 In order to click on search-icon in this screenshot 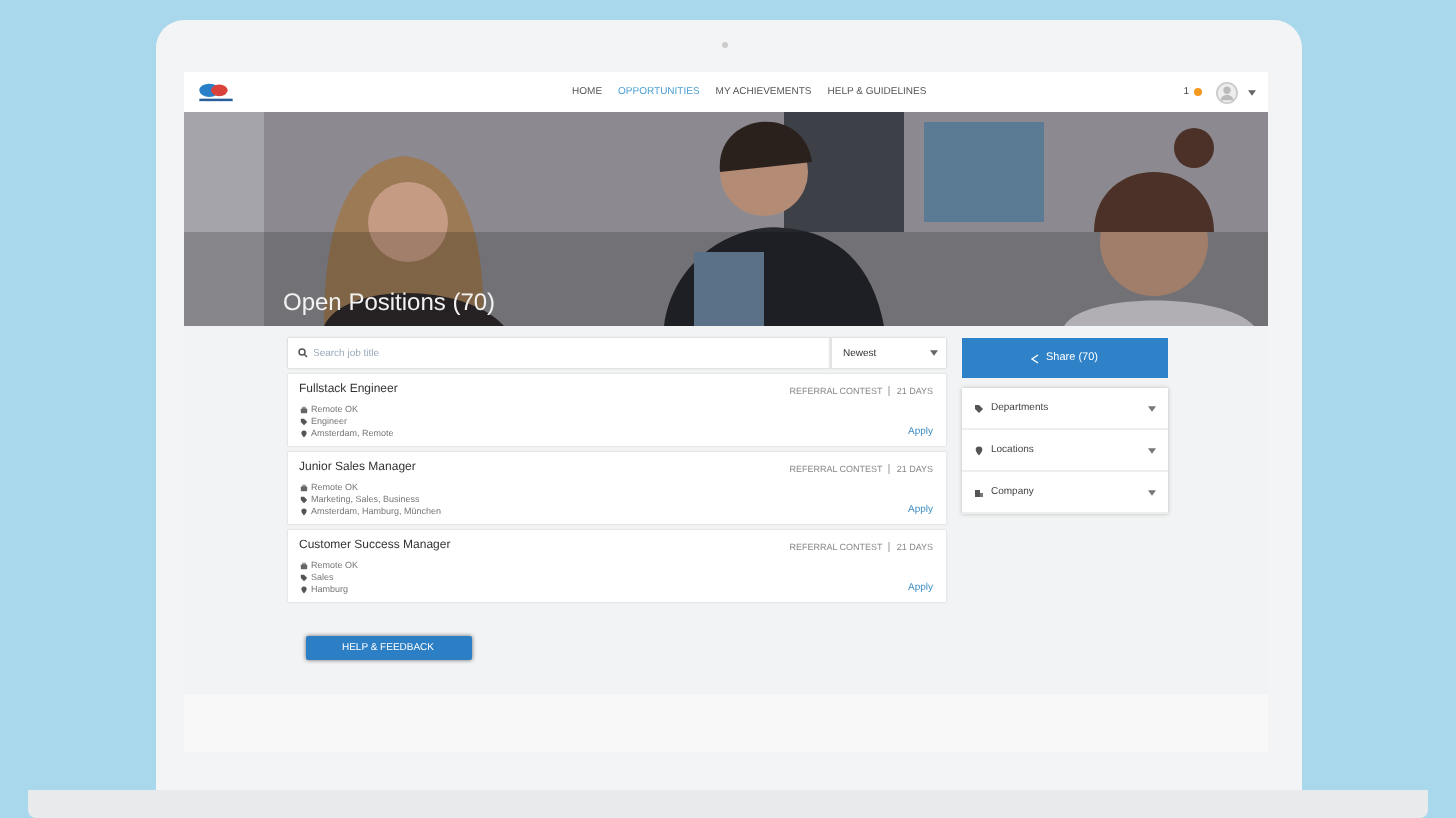, I will do `click(302, 353)`.